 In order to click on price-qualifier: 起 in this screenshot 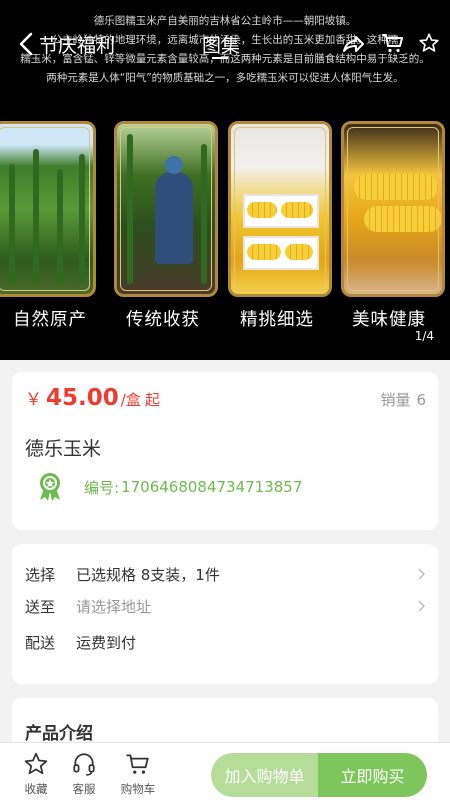, I will do `click(152, 400)`.